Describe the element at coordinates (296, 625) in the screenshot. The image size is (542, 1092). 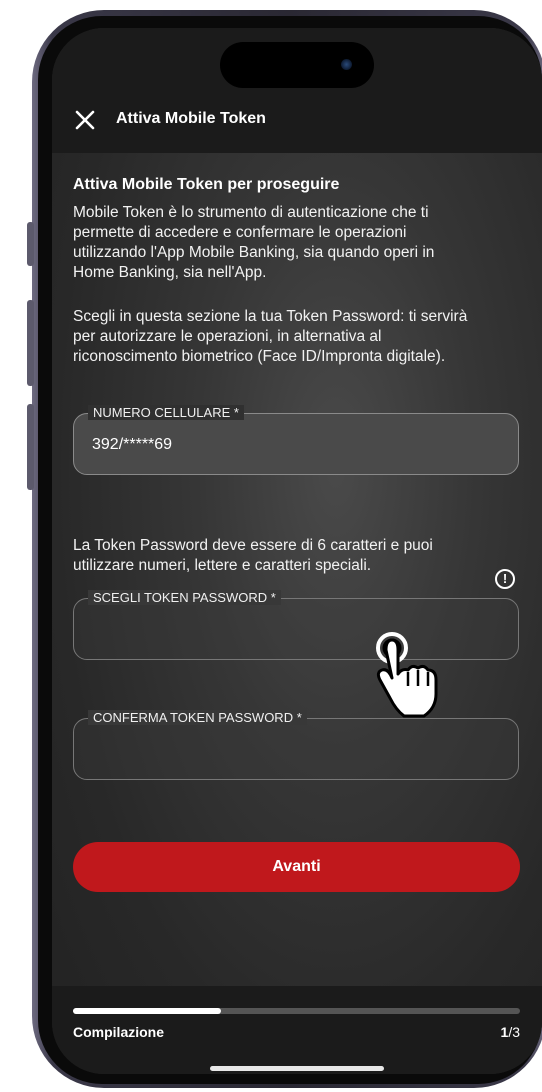
I see `token-password-input: SCEGLI TOKEN PASSWORD *` at that location.